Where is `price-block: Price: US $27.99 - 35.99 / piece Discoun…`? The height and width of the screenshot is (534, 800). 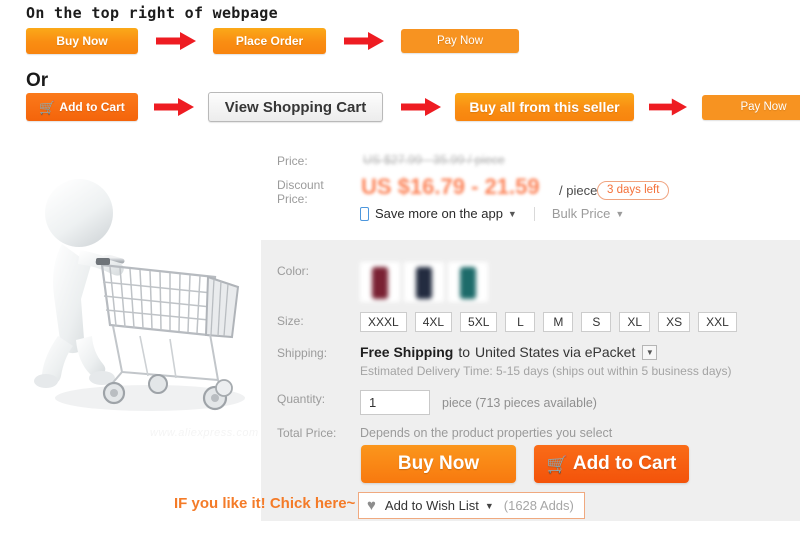
price-block: Price: US $27.99 - 35.99 / piece Discoun… is located at coordinates (530, 194).